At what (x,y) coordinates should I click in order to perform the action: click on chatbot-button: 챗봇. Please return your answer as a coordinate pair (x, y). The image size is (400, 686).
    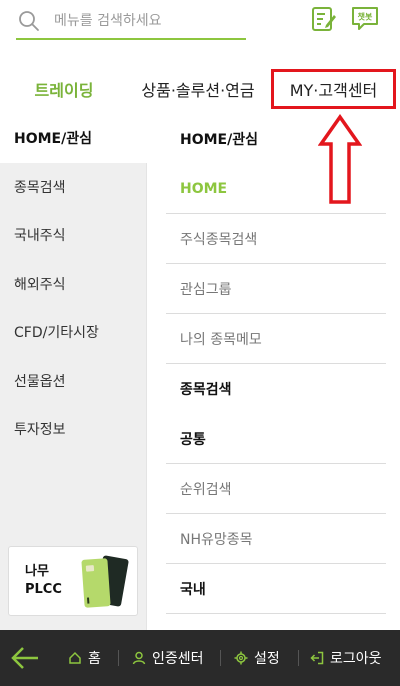
    Looking at the image, I should click on (365, 19).